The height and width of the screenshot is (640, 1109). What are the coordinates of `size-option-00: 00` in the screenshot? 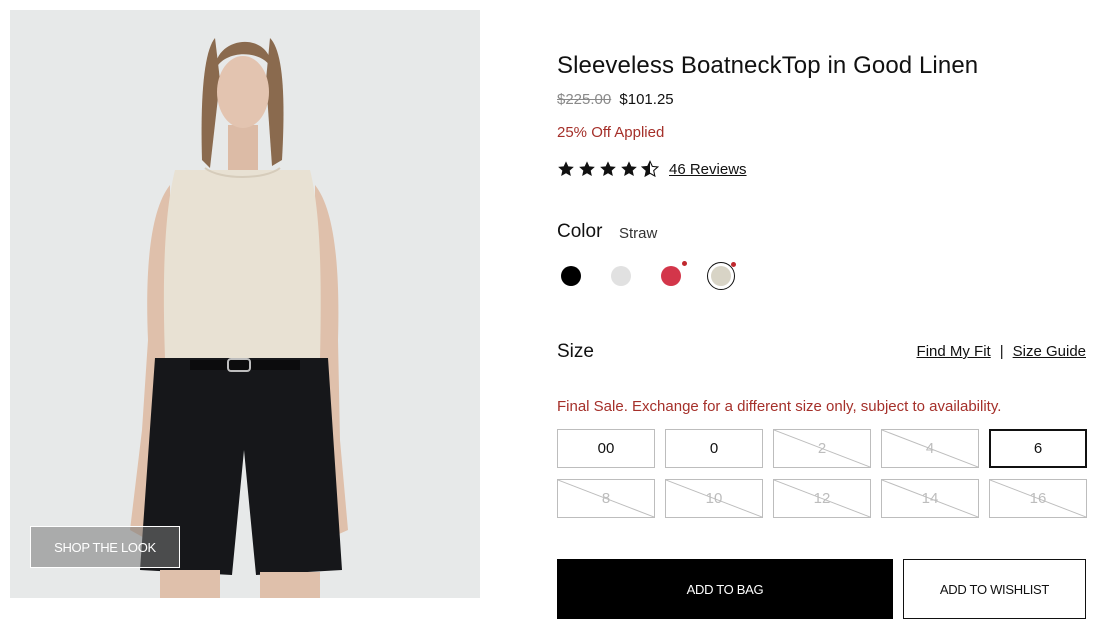 It's located at (606, 448).